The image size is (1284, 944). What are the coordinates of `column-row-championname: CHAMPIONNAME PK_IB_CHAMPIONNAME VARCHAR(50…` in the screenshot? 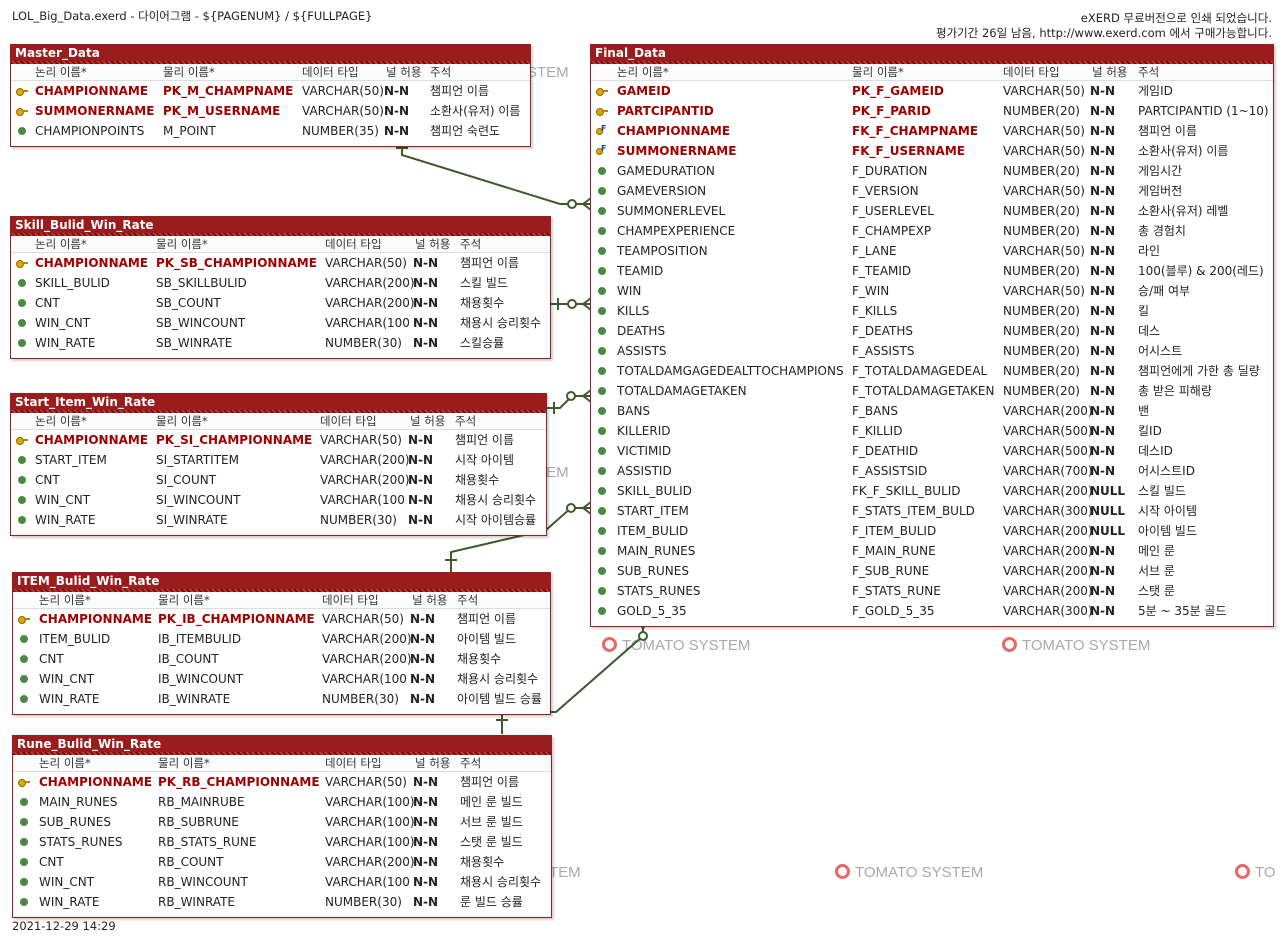 It's located at (281, 619).